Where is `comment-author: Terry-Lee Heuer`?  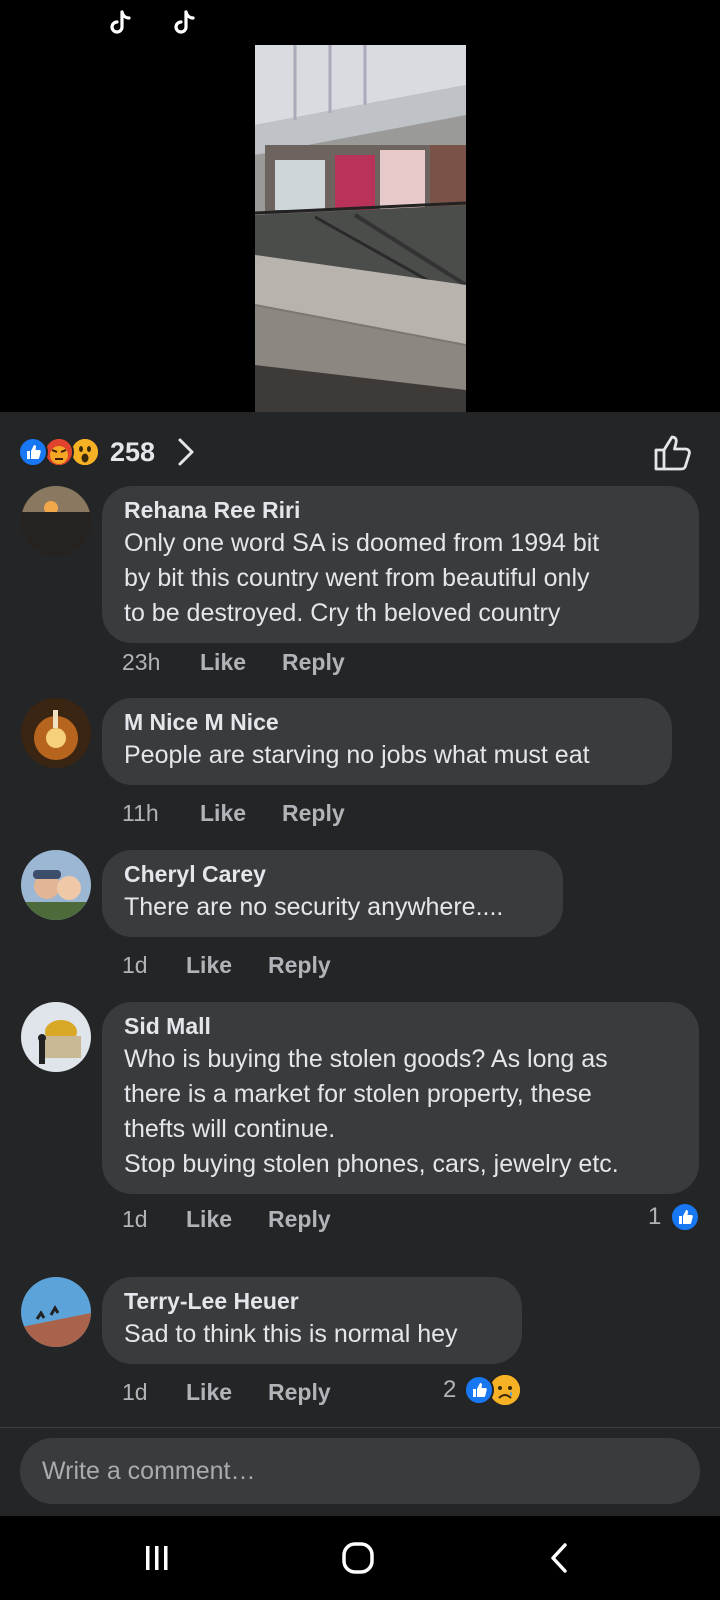 comment-author: Terry-Lee Heuer is located at coordinates (312, 1301).